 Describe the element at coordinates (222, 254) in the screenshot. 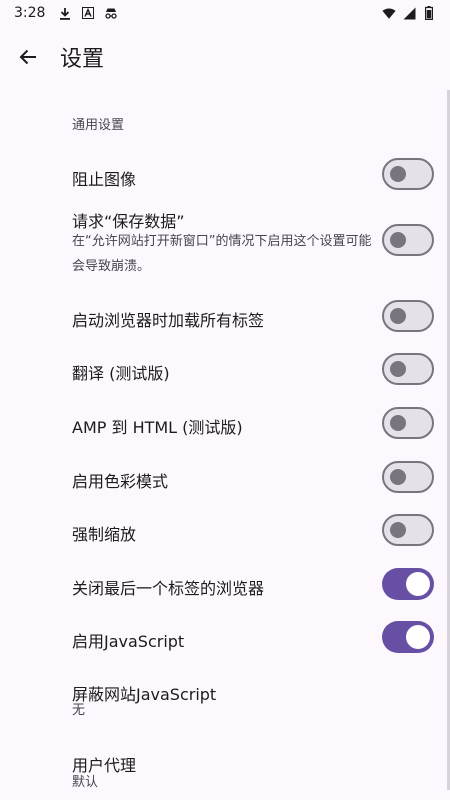

I see `setting-summary: 在“允许网站打开新窗口”的情况下启用这个设置可能会导致崩溃。` at that location.